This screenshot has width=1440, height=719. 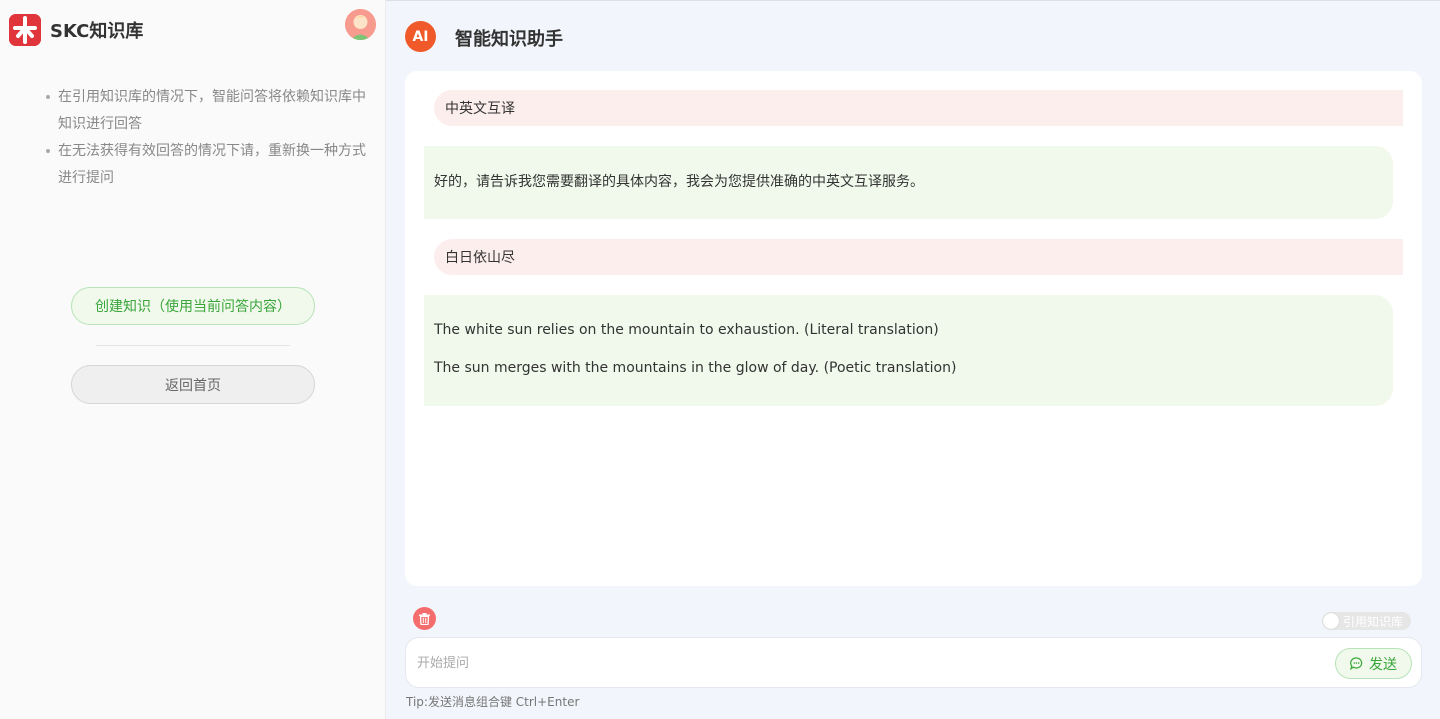 I want to click on ai-badge: AI, so click(x=420, y=36).